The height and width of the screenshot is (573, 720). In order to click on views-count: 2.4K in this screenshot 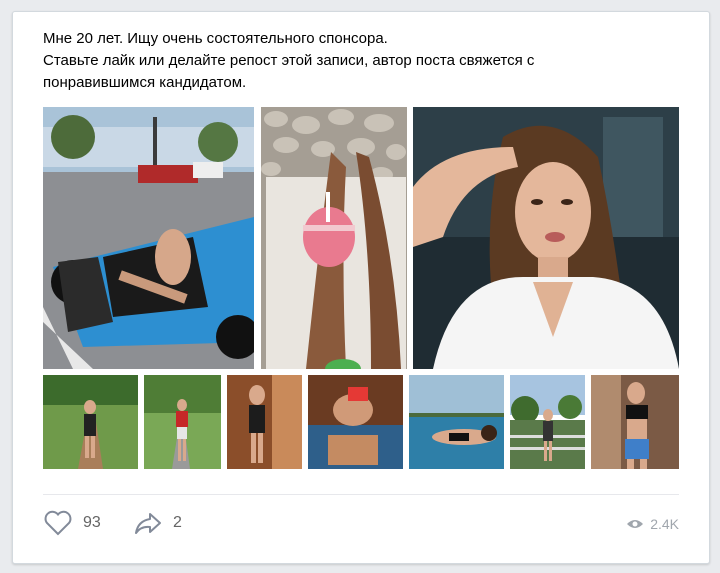, I will do `click(664, 524)`.